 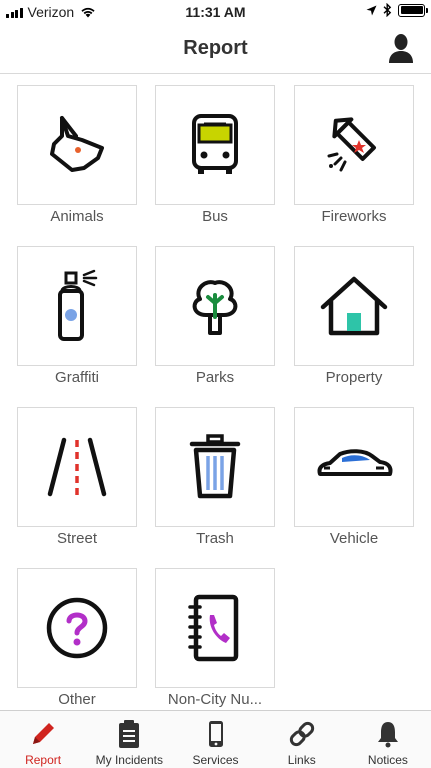 I want to click on category-trash-tile, so click(x=215, y=467).